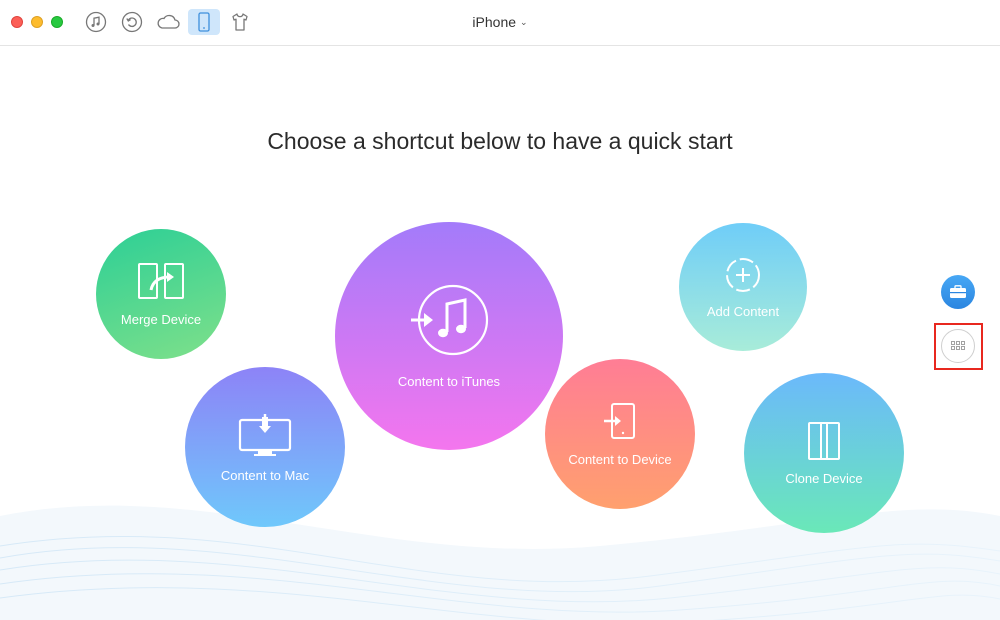 Image resolution: width=1000 pixels, height=620 pixels. Describe the element at coordinates (265, 475) in the screenshot. I see `content-to-mac-label: Content to Mac` at that location.